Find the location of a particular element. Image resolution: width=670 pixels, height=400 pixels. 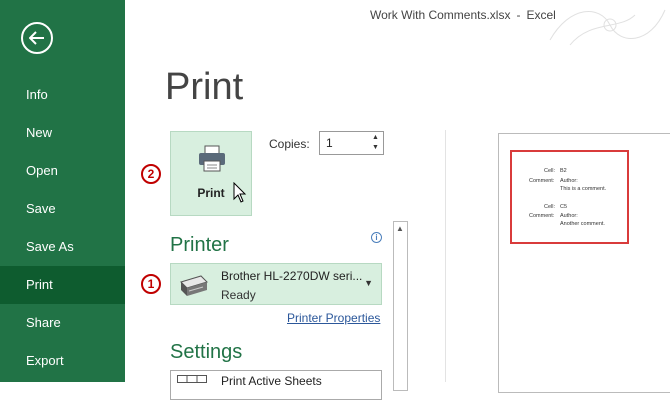

back-button is located at coordinates (37, 38).